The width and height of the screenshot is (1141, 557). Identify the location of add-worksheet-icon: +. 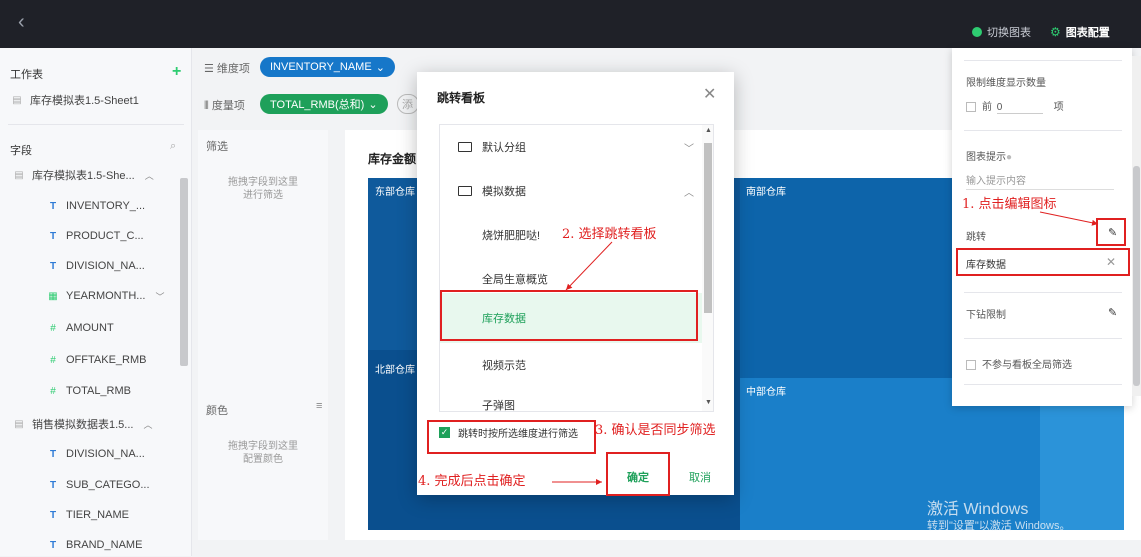
(176, 72).